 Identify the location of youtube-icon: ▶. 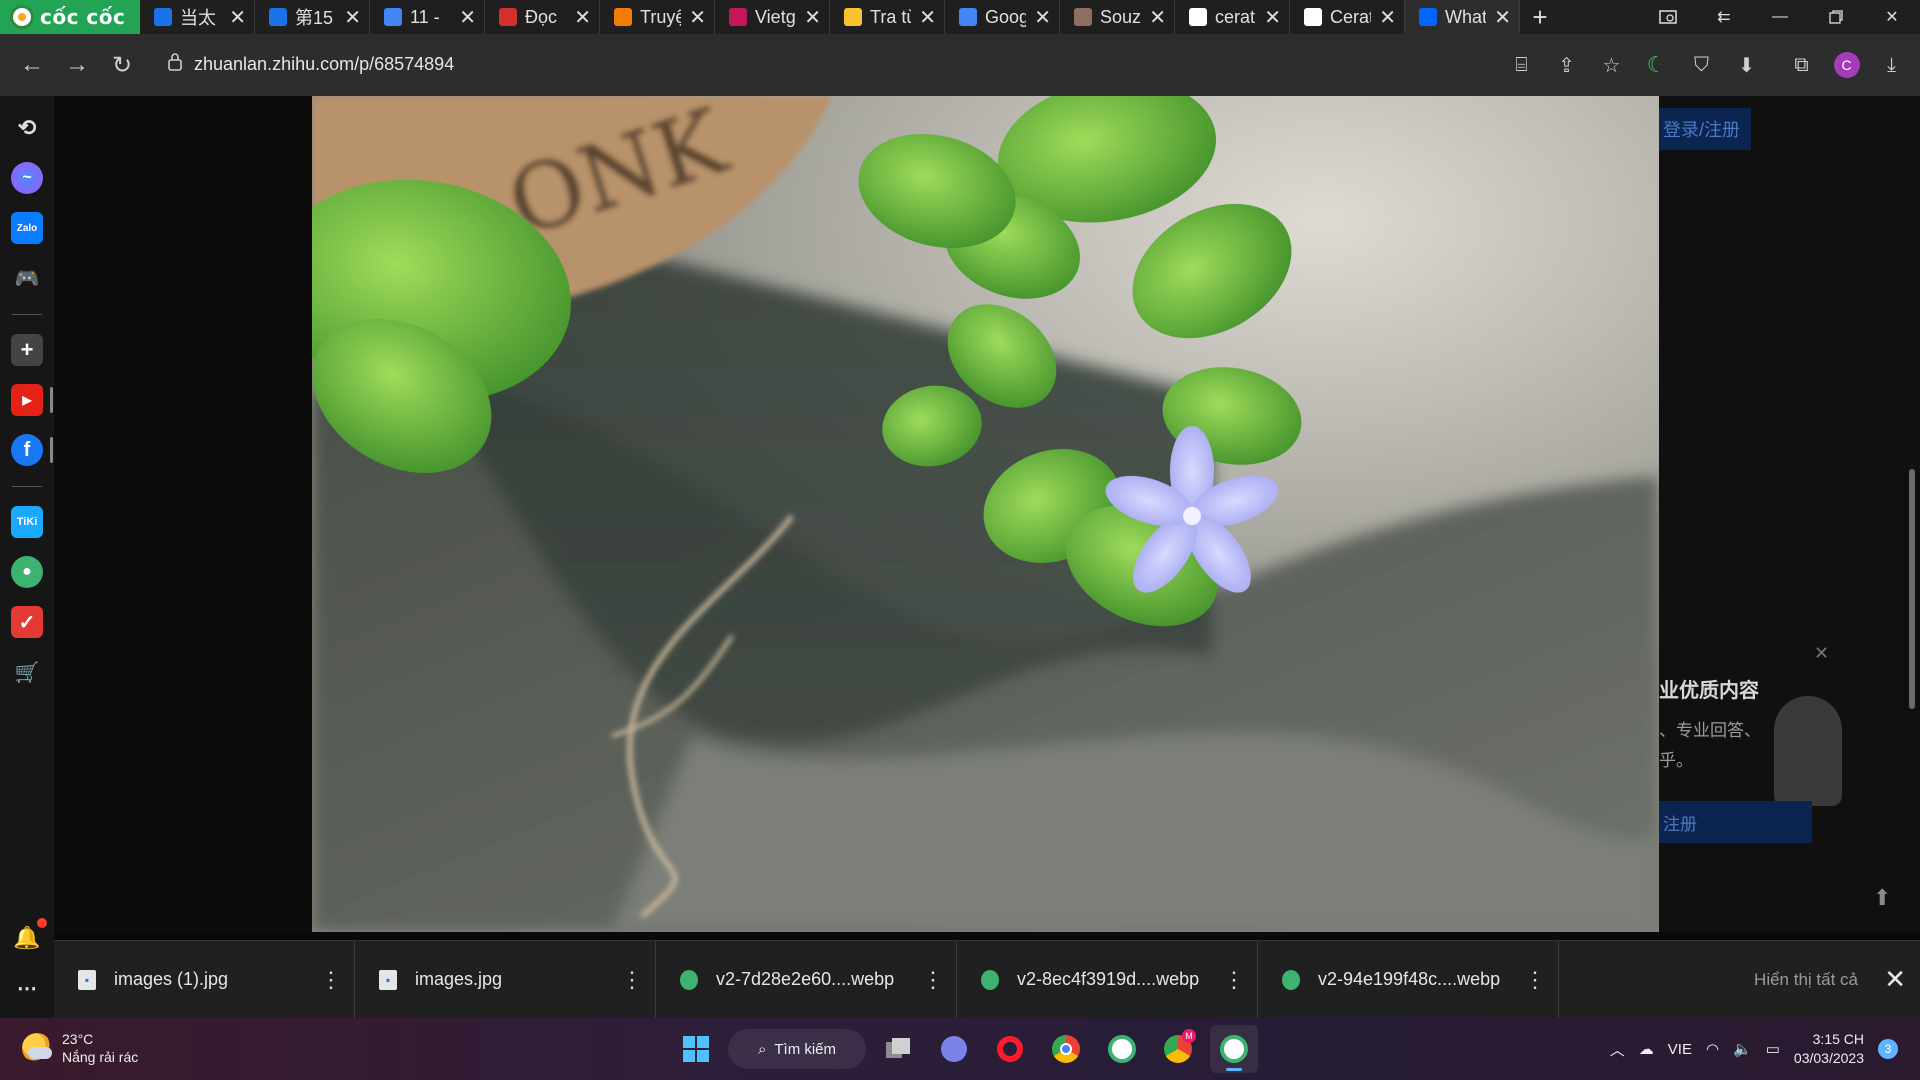
(27, 400).